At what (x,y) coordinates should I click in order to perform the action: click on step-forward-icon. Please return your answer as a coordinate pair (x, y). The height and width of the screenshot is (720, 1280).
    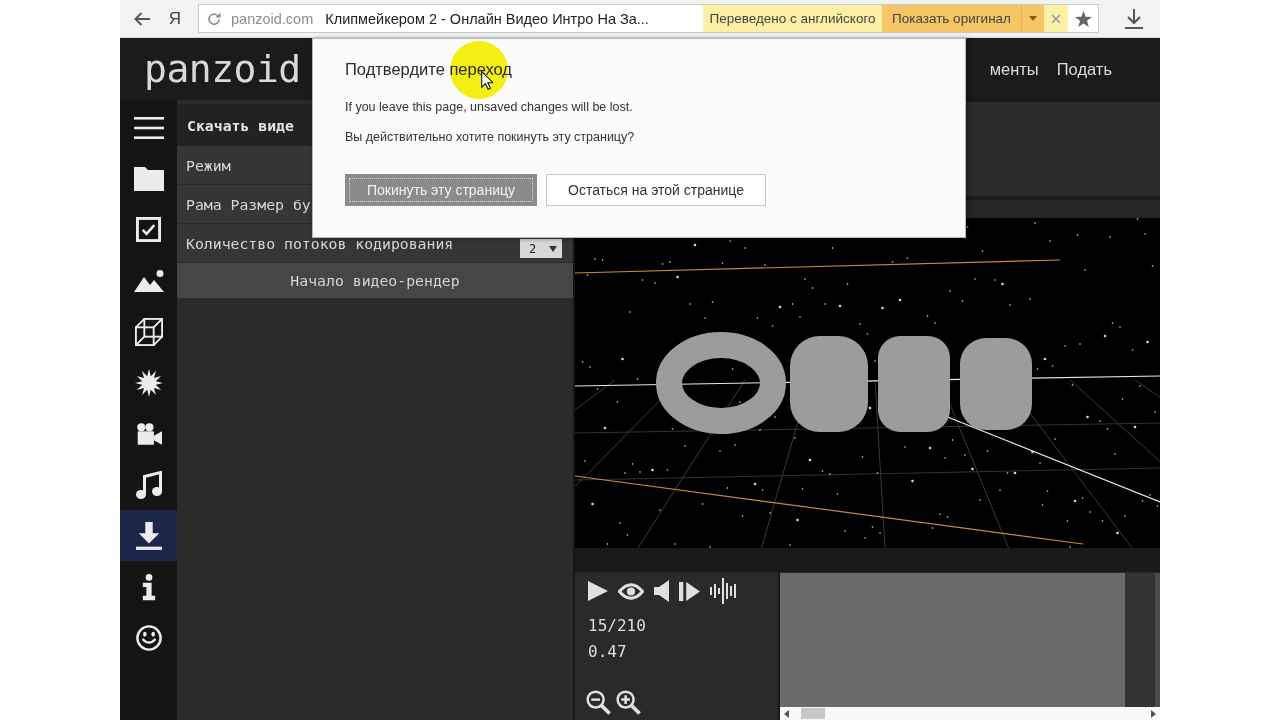
    Looking at the image, I should click on (689, 591).